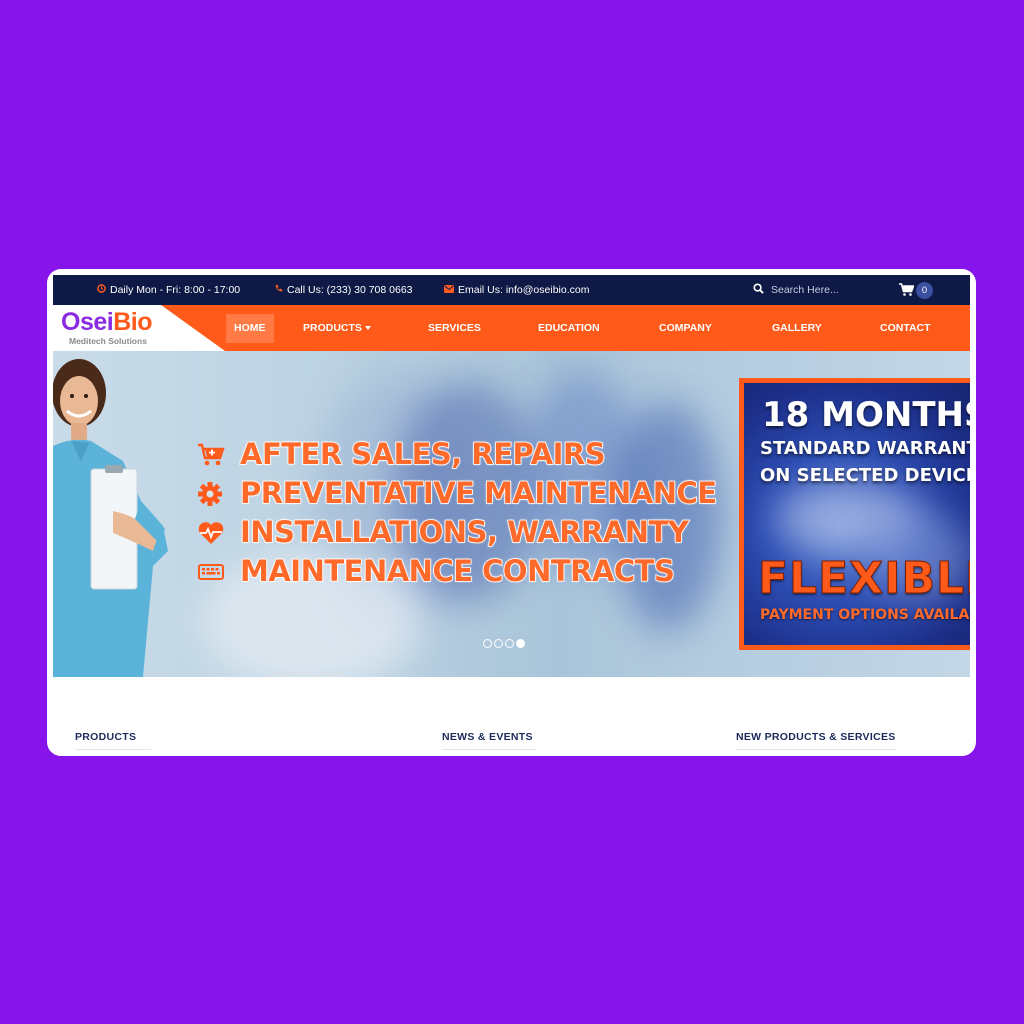  I want to click on nav-products: PRODUCTS, so click(337, 328).